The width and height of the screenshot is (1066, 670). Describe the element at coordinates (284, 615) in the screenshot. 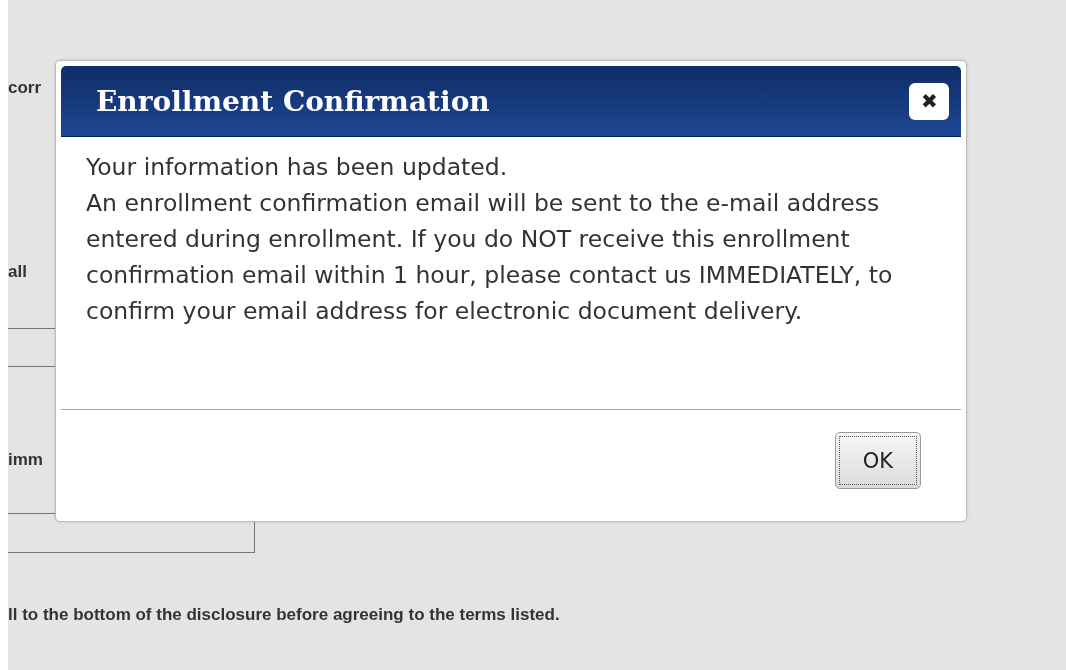

I see `disclosure-notice: ll to the bottom of the disclosure before agreeing to the terms listed.` at that location.